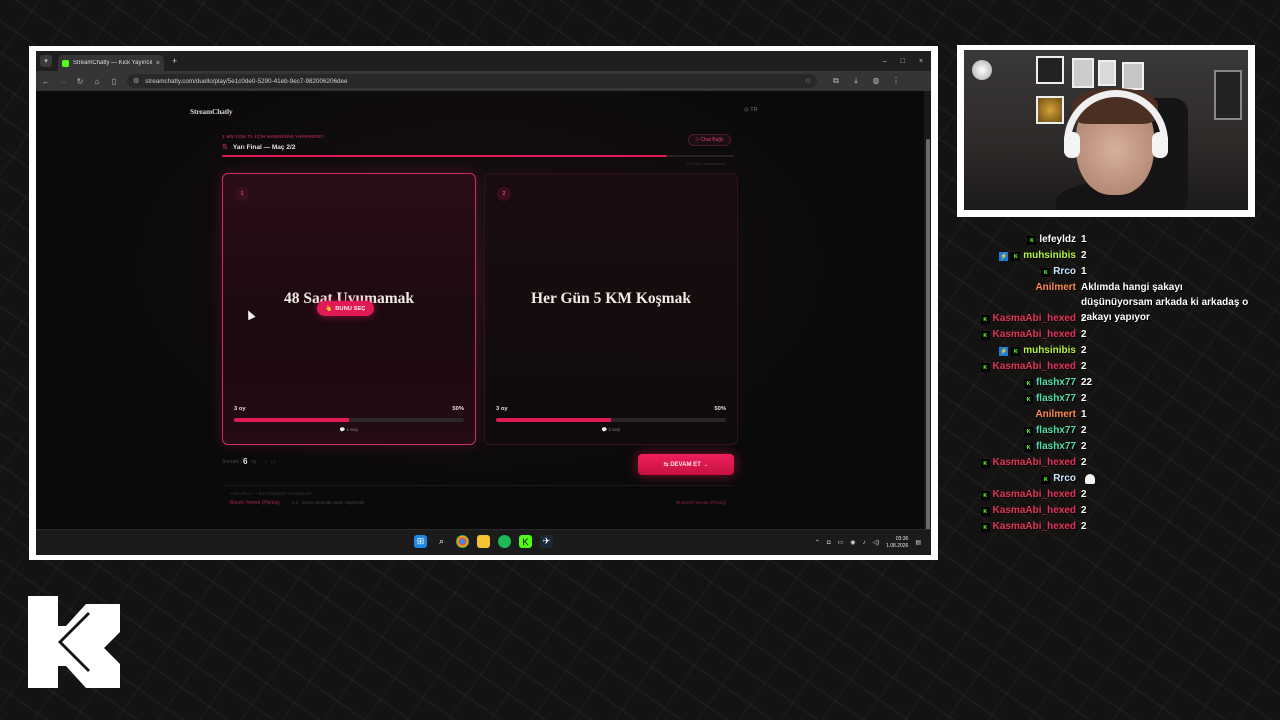  What do you see at coordinates (1084, 414) in the screenshot?
I see `chat-text: 1` at bounding box center [1084, 414].